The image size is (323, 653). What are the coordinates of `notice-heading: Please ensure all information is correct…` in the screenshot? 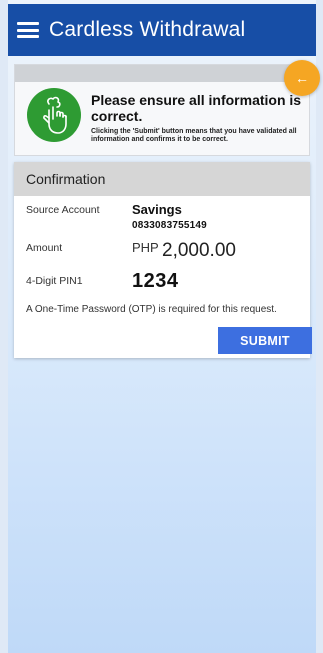 It's located at (196, 108).